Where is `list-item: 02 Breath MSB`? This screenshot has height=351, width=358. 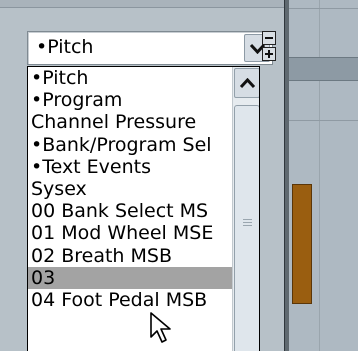 list-item: 02 Breath MSB is located at coordinates (130, 256).